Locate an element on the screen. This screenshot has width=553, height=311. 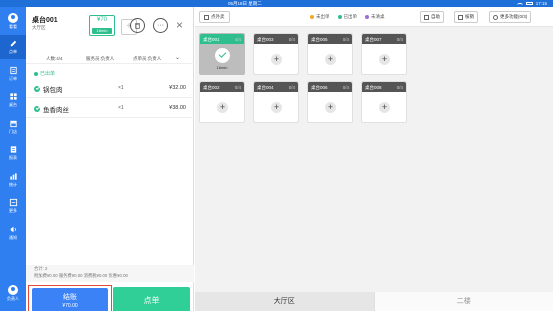
total-count: 合计: 2 is located at coordinates (41, 268).